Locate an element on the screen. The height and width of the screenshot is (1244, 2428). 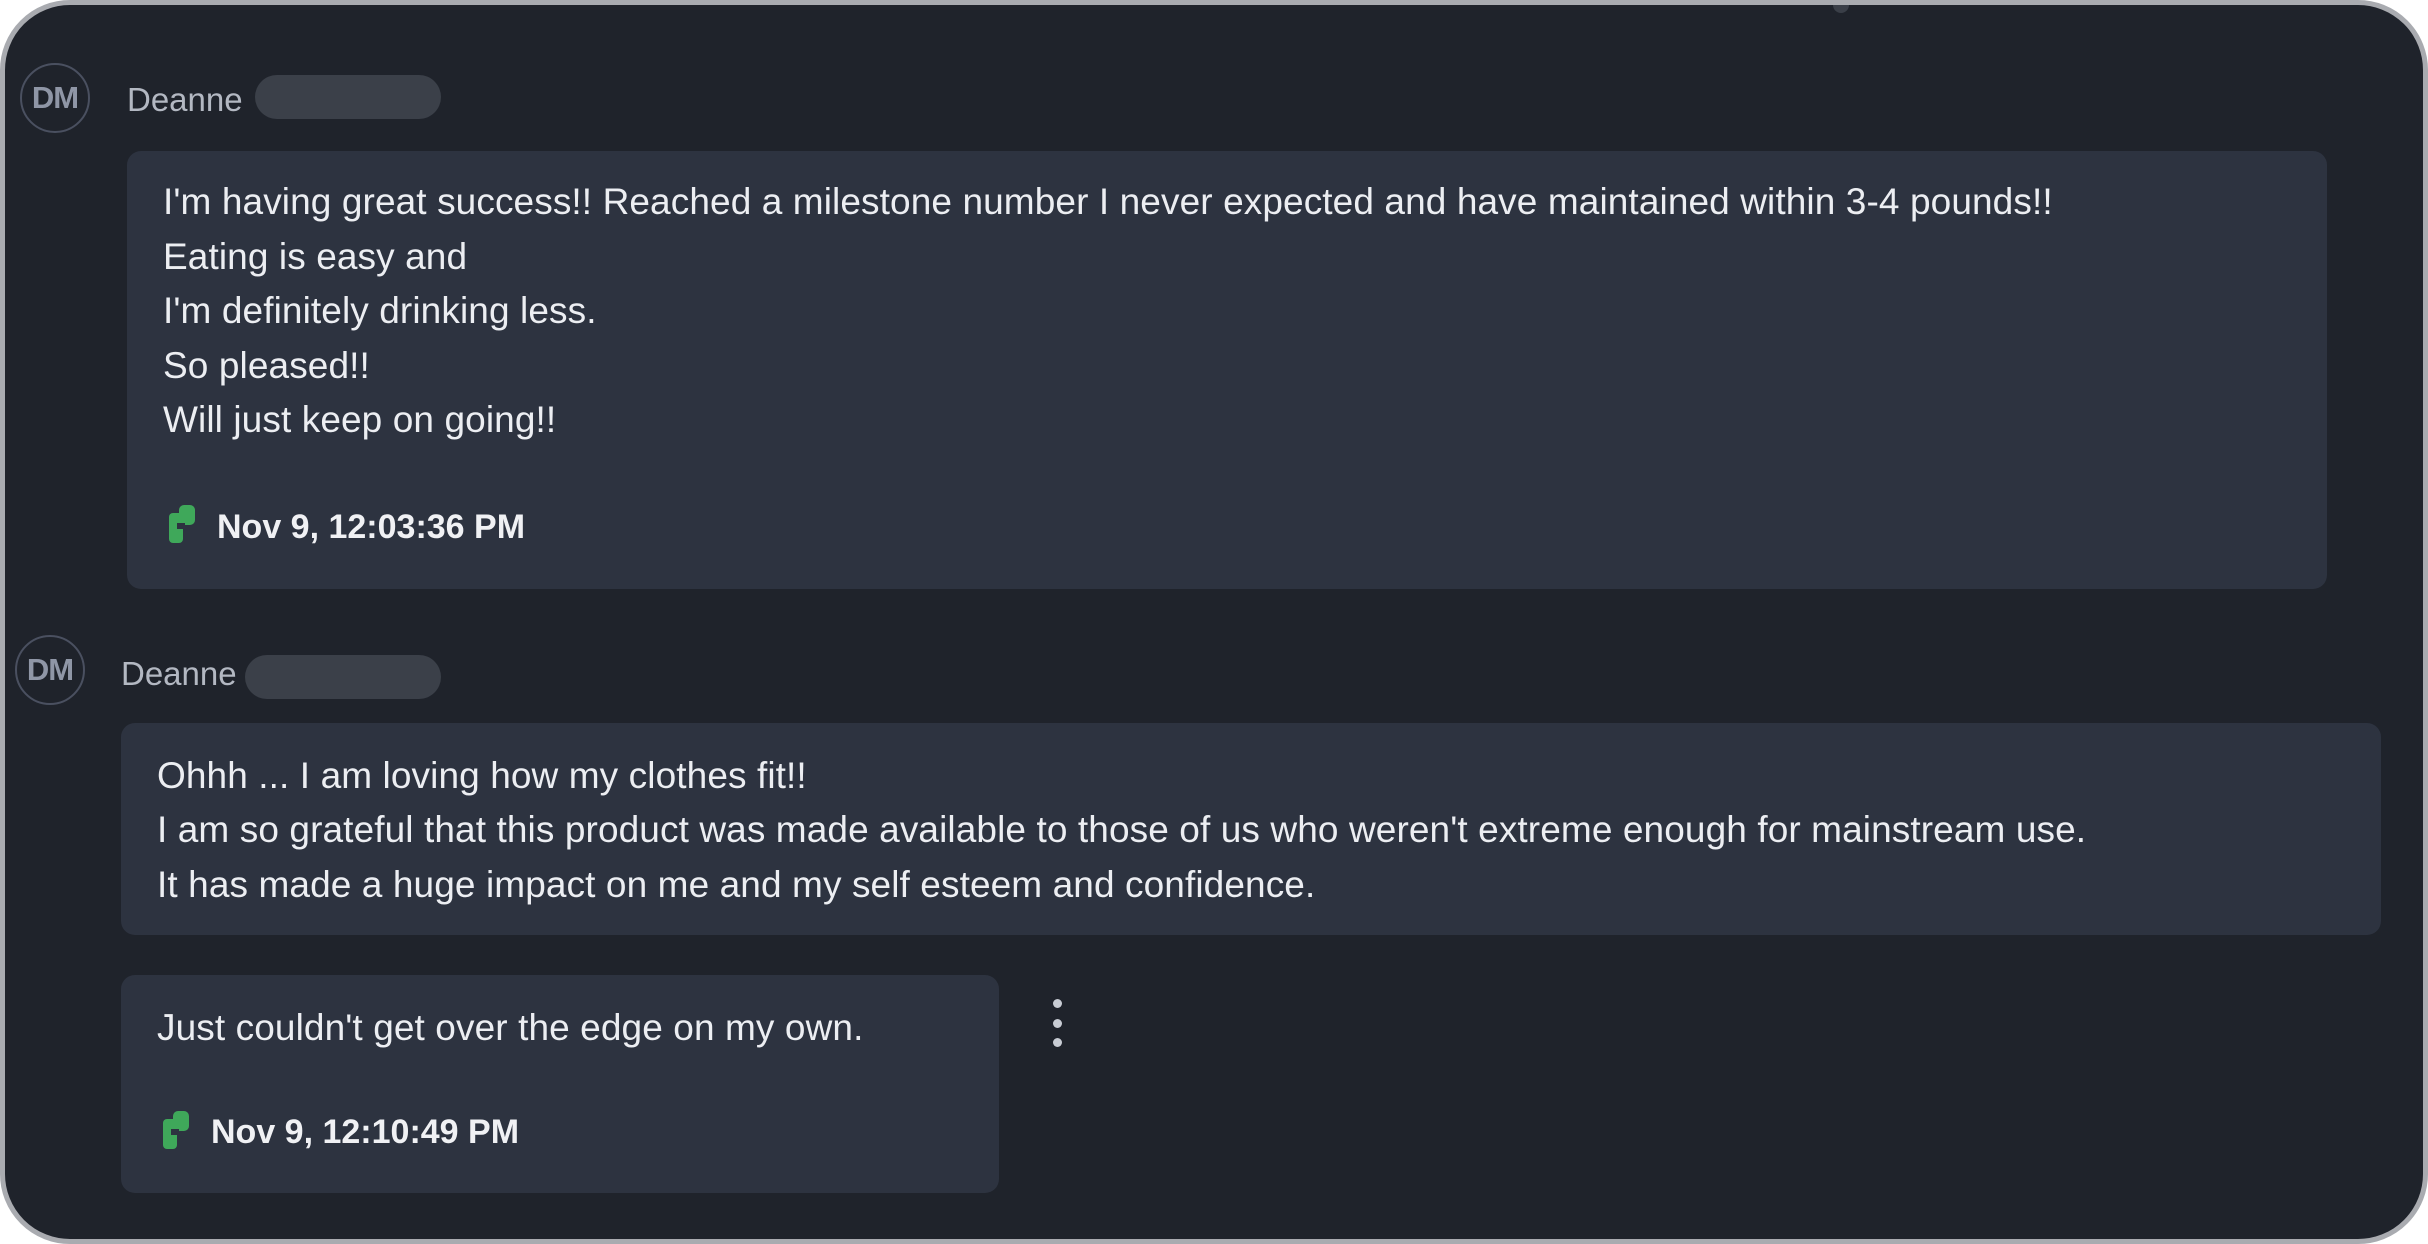
message-line: Will just keep on going!! is located at coordinates (360, 419).